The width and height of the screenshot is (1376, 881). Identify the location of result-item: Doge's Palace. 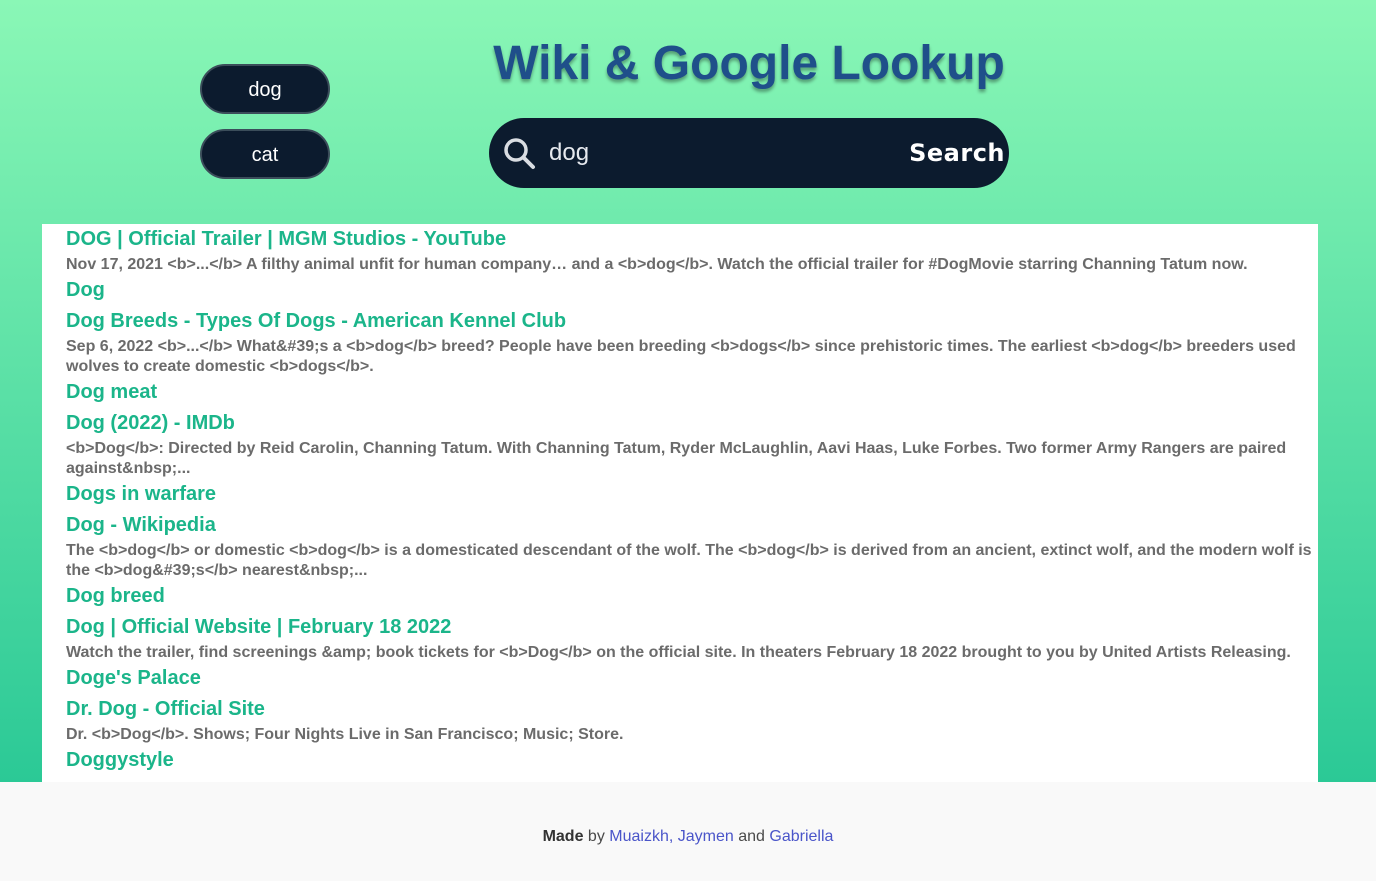
(689, 678).